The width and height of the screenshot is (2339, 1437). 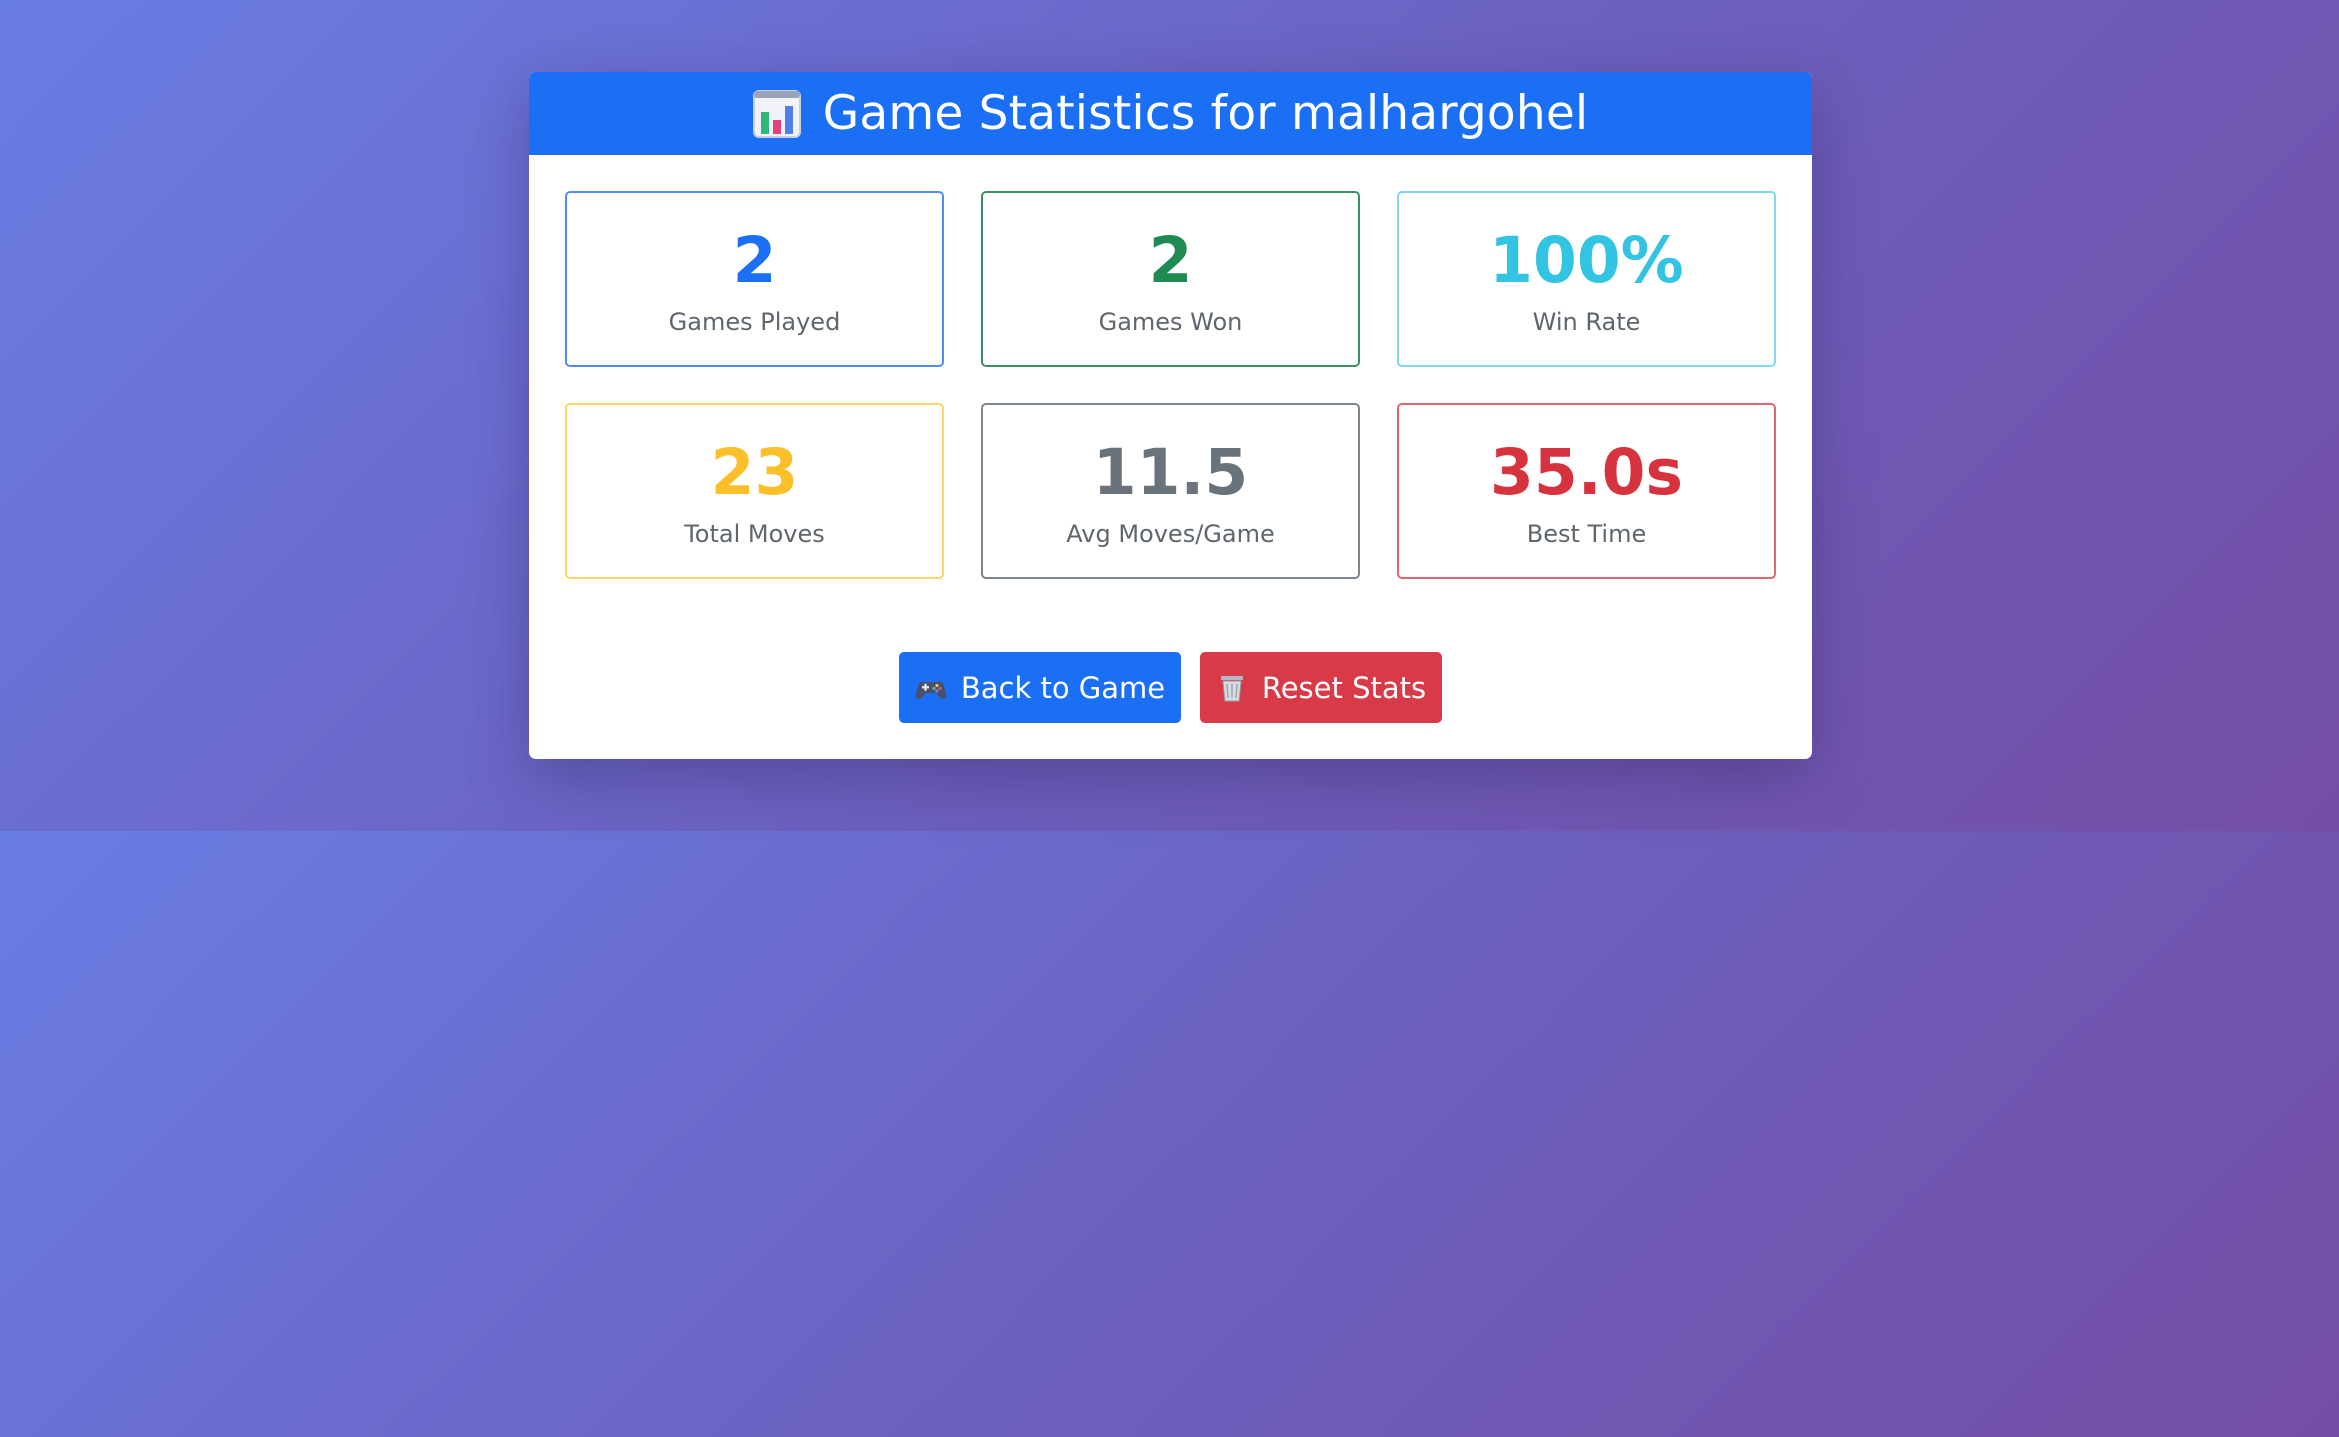 What do you see at coordinates (1063, 687) in the screenshot?
I see `back-to-game-label: Back to Game` at bounding box center [1063, 687].